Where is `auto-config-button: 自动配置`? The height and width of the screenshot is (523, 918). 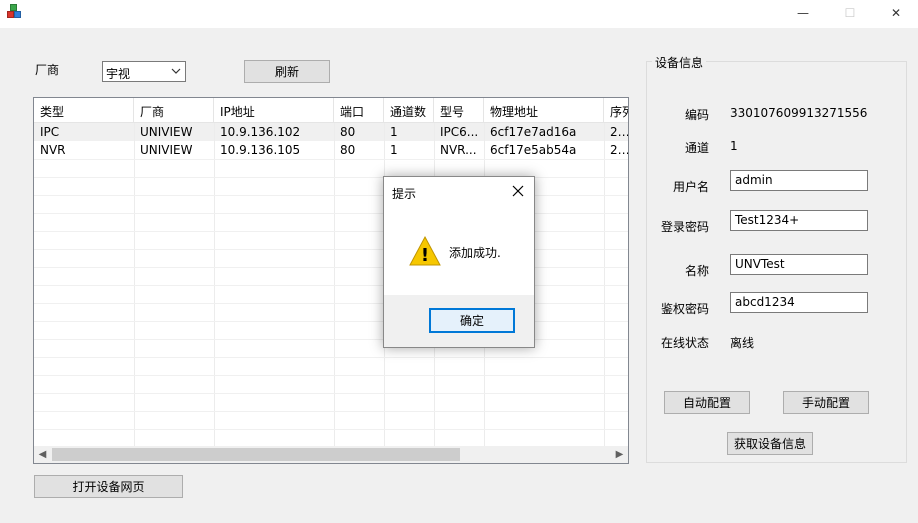
auto-config-button: 自动配置 is located at coordinates (707, 402).